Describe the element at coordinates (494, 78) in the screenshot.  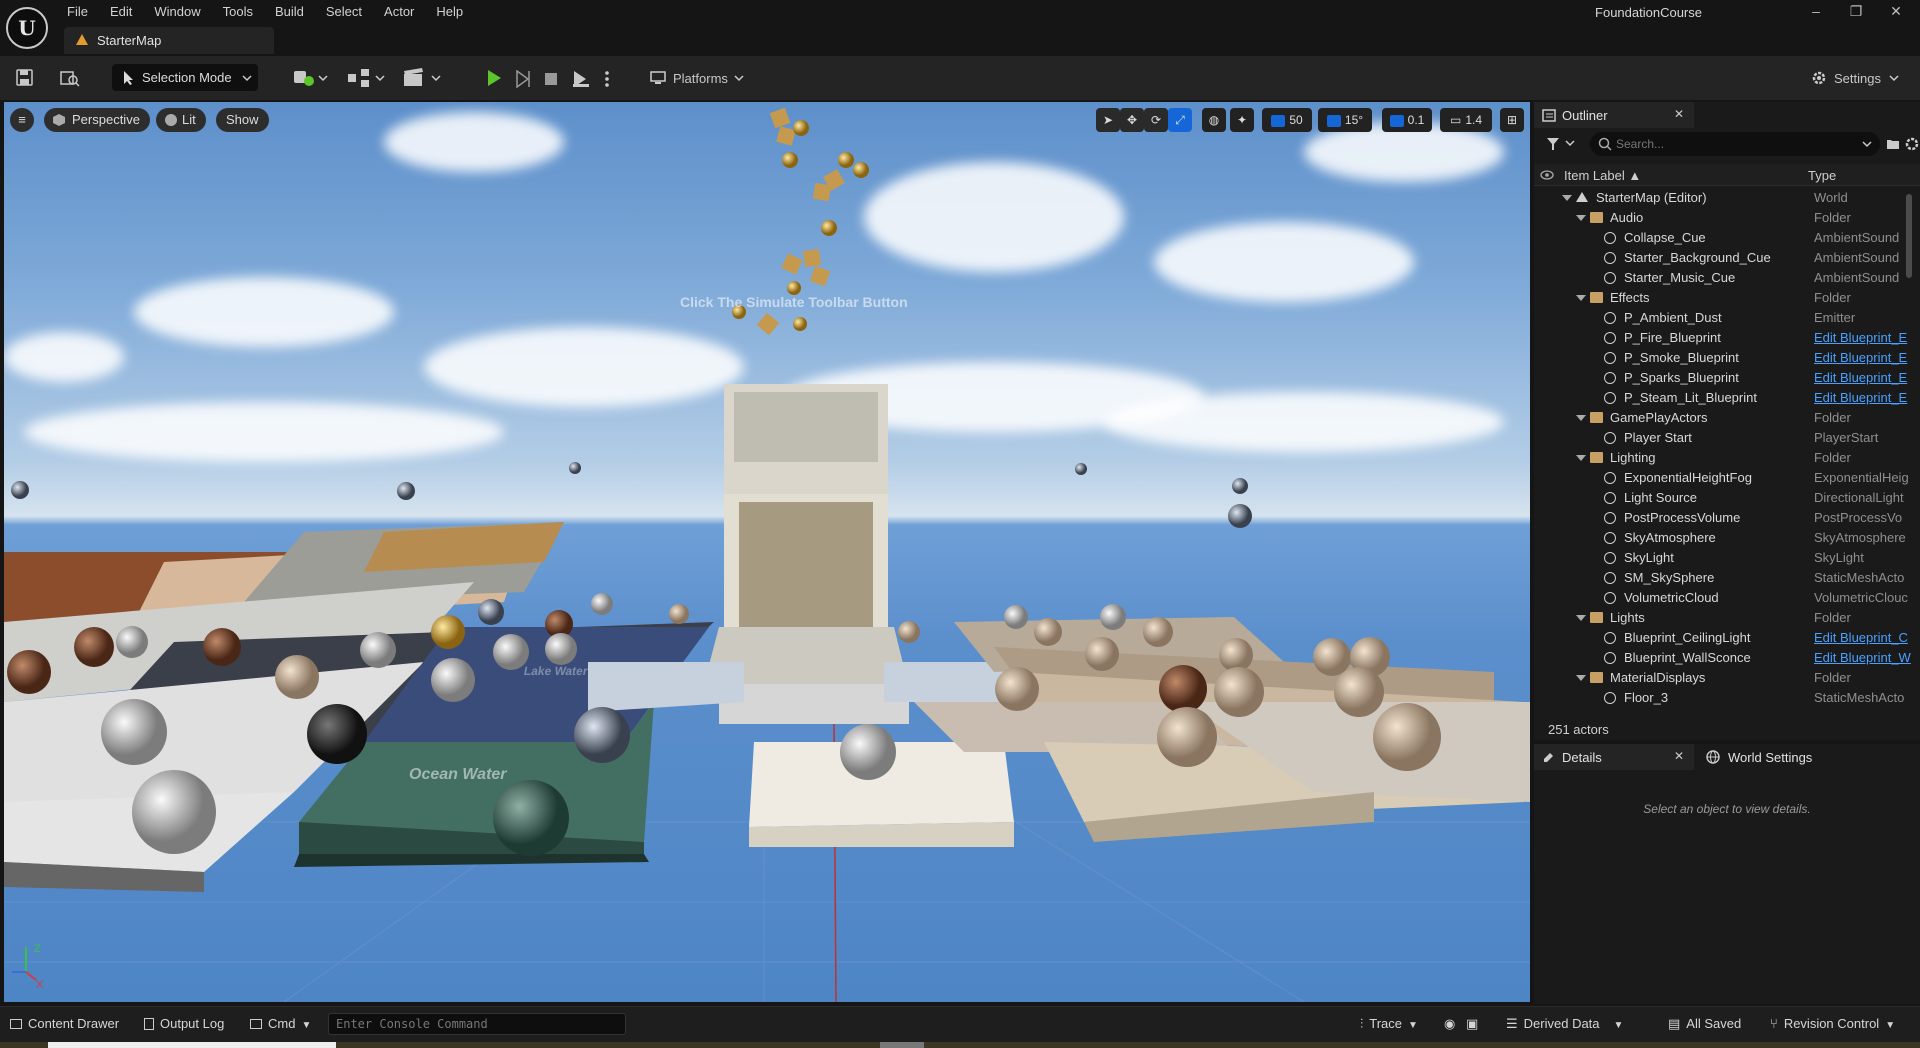
I see `play-button` at that location.